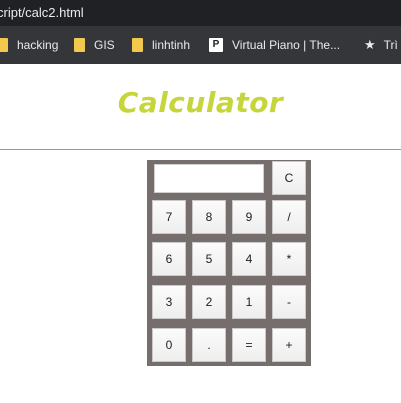  Describe the element at coordinates (209, 217) in the screenshot. I see `key-8: 8` at that location.